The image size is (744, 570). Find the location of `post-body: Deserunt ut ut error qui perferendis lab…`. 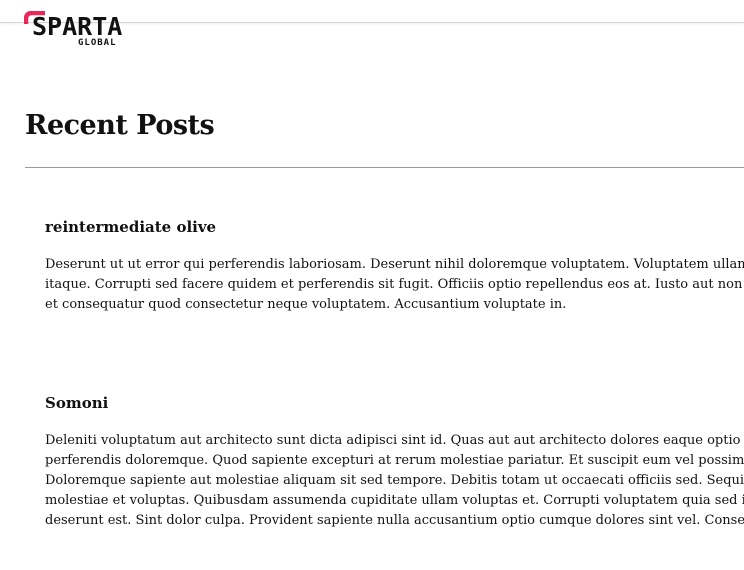

post-body: Deserunt ut ut error qui perferendis lab… is located at coordinates (394, 285).